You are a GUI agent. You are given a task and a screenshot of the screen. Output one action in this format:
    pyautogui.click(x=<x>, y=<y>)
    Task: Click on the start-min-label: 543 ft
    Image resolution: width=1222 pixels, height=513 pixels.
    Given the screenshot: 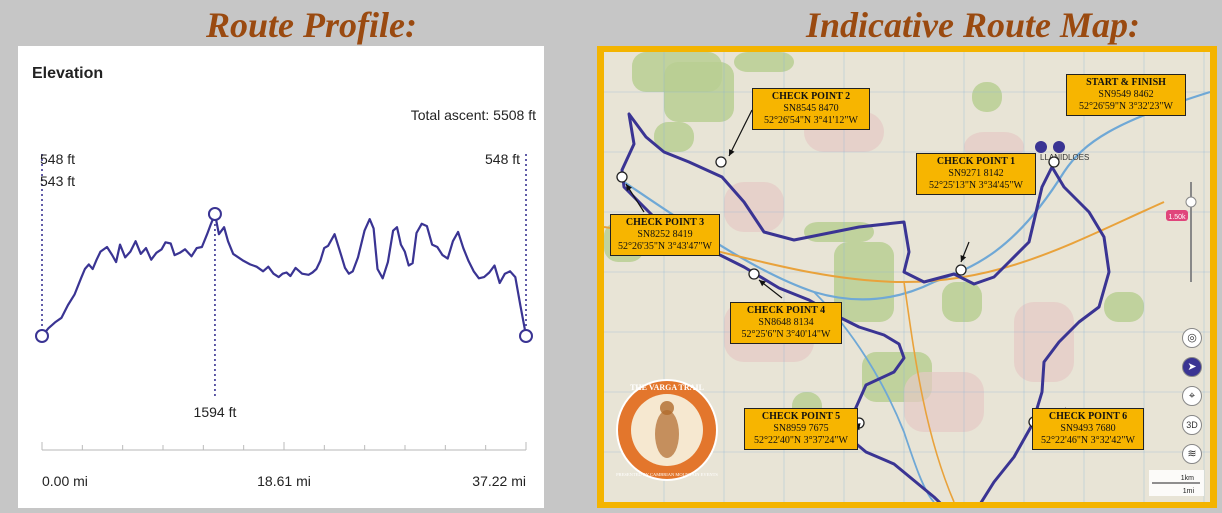 What is the action you would take?
    pyautogui.click(x=57, y=181)
    